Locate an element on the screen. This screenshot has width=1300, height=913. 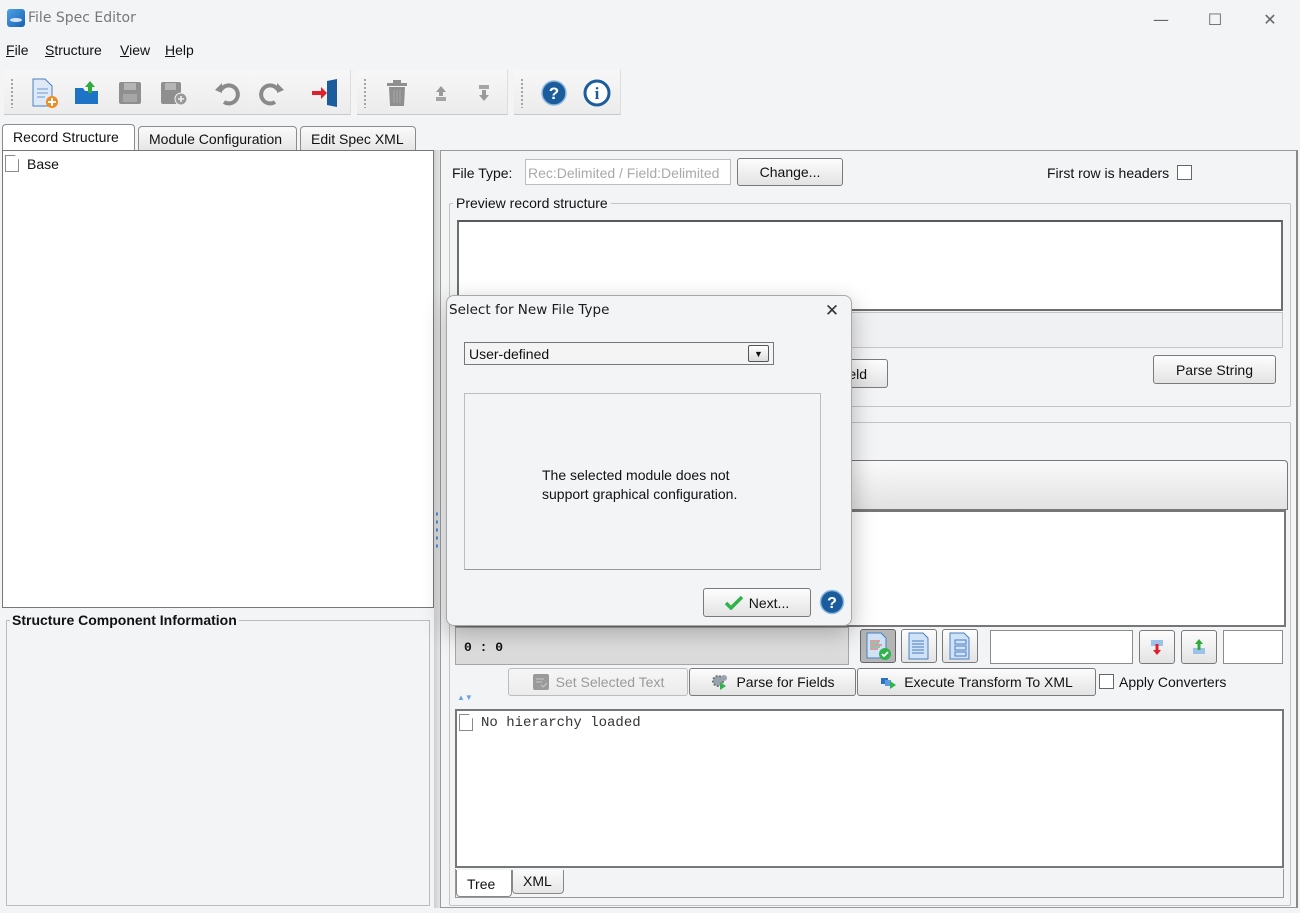
menu-structure-label: tructure is located at coordinates (78, 50).